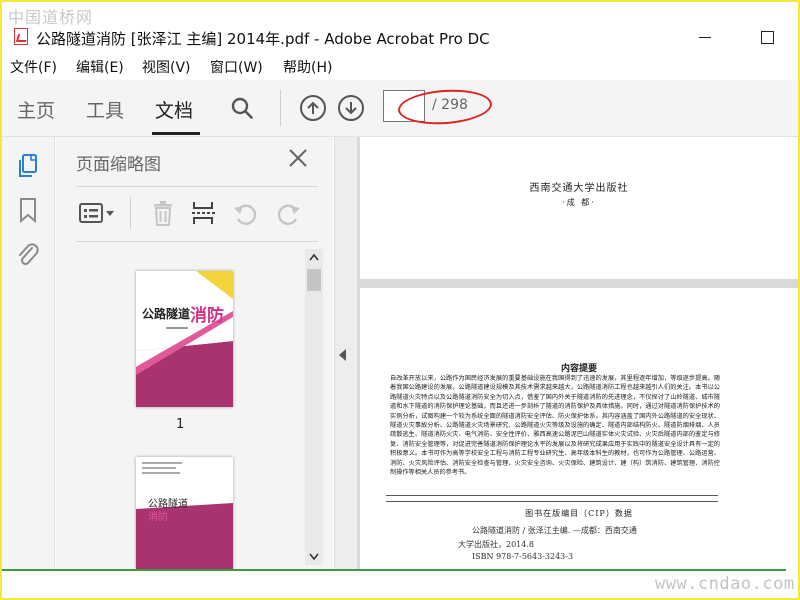 The height and width of the screenshot is (600, 800). What do you see at coordinates (197, 186) in the screenshot?
I see `panel-divider` at bounding box center [197, 186].